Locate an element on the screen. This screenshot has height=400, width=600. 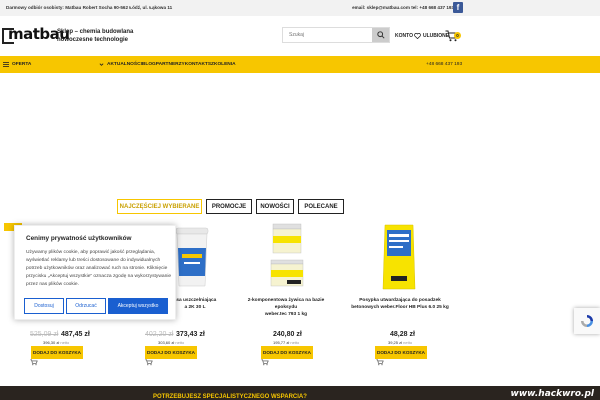
search-button is located at coordinates (380, 35).